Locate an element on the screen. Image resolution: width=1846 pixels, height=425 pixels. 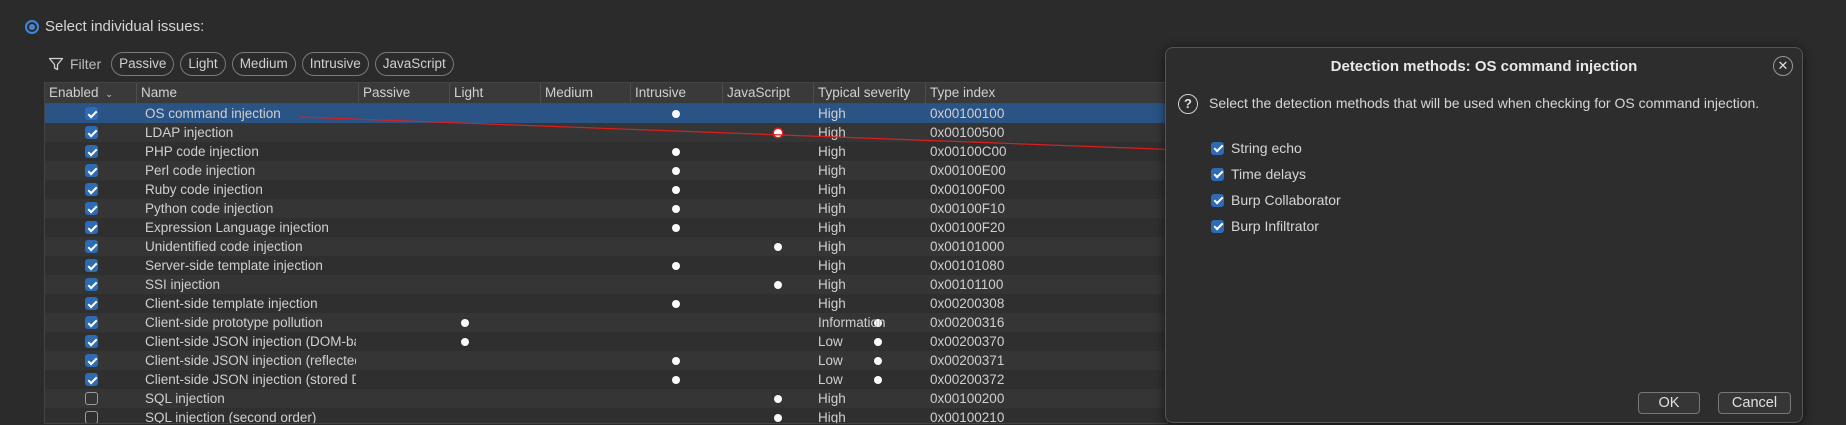
checkbox-burp-infiltrator is located at coordinates (1217, 226).